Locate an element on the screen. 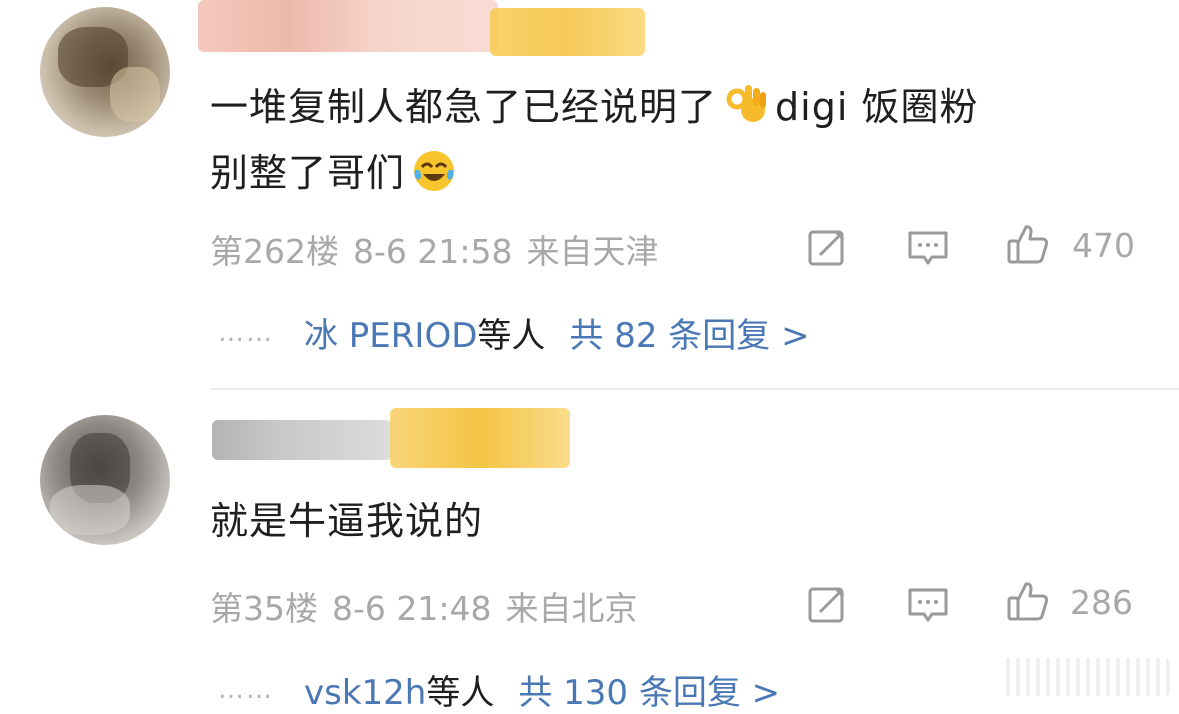 The image size is (1179, 714). comment-text: 就是牛逼我说的 is located at coordinates (680, 521).